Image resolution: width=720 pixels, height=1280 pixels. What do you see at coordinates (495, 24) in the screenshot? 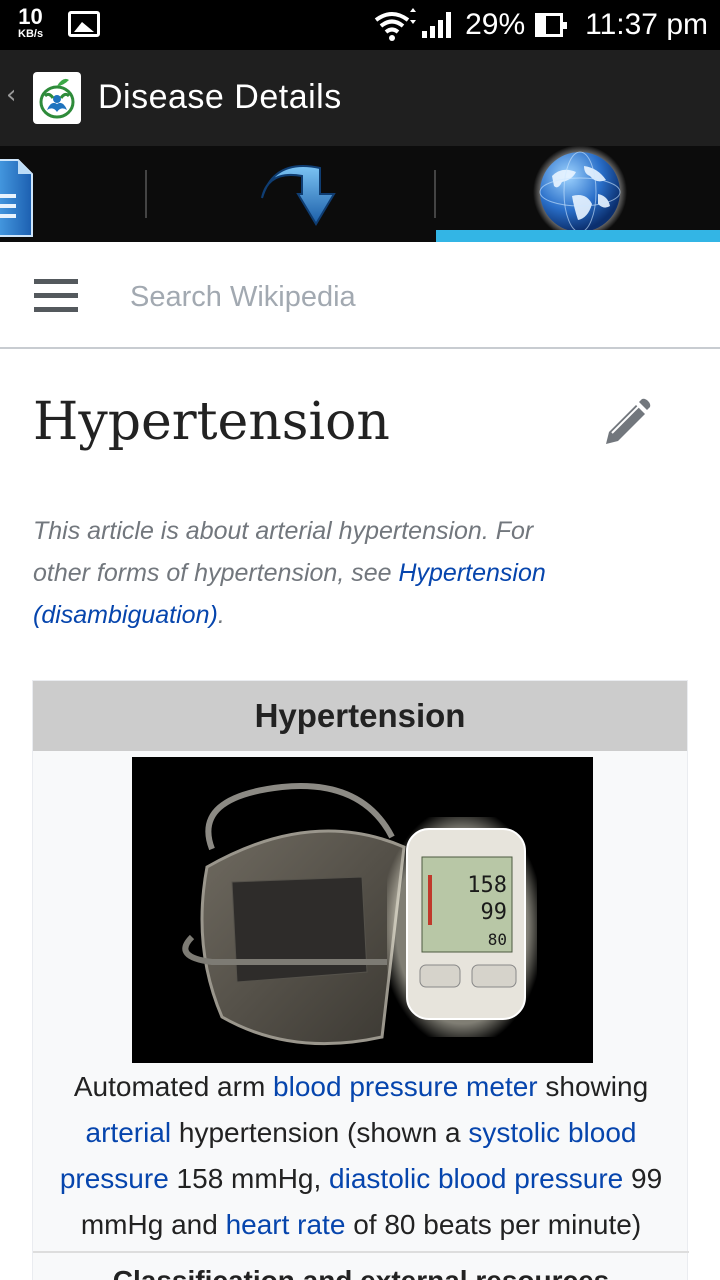
I see `battery-percent: 29%` at bounding box center [495, 24].